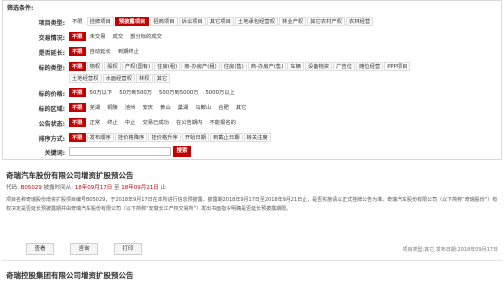 The width and height of the screenshot is (504, 284). I want to click on filter-option: 土地承包经营权, so click(256, 21).